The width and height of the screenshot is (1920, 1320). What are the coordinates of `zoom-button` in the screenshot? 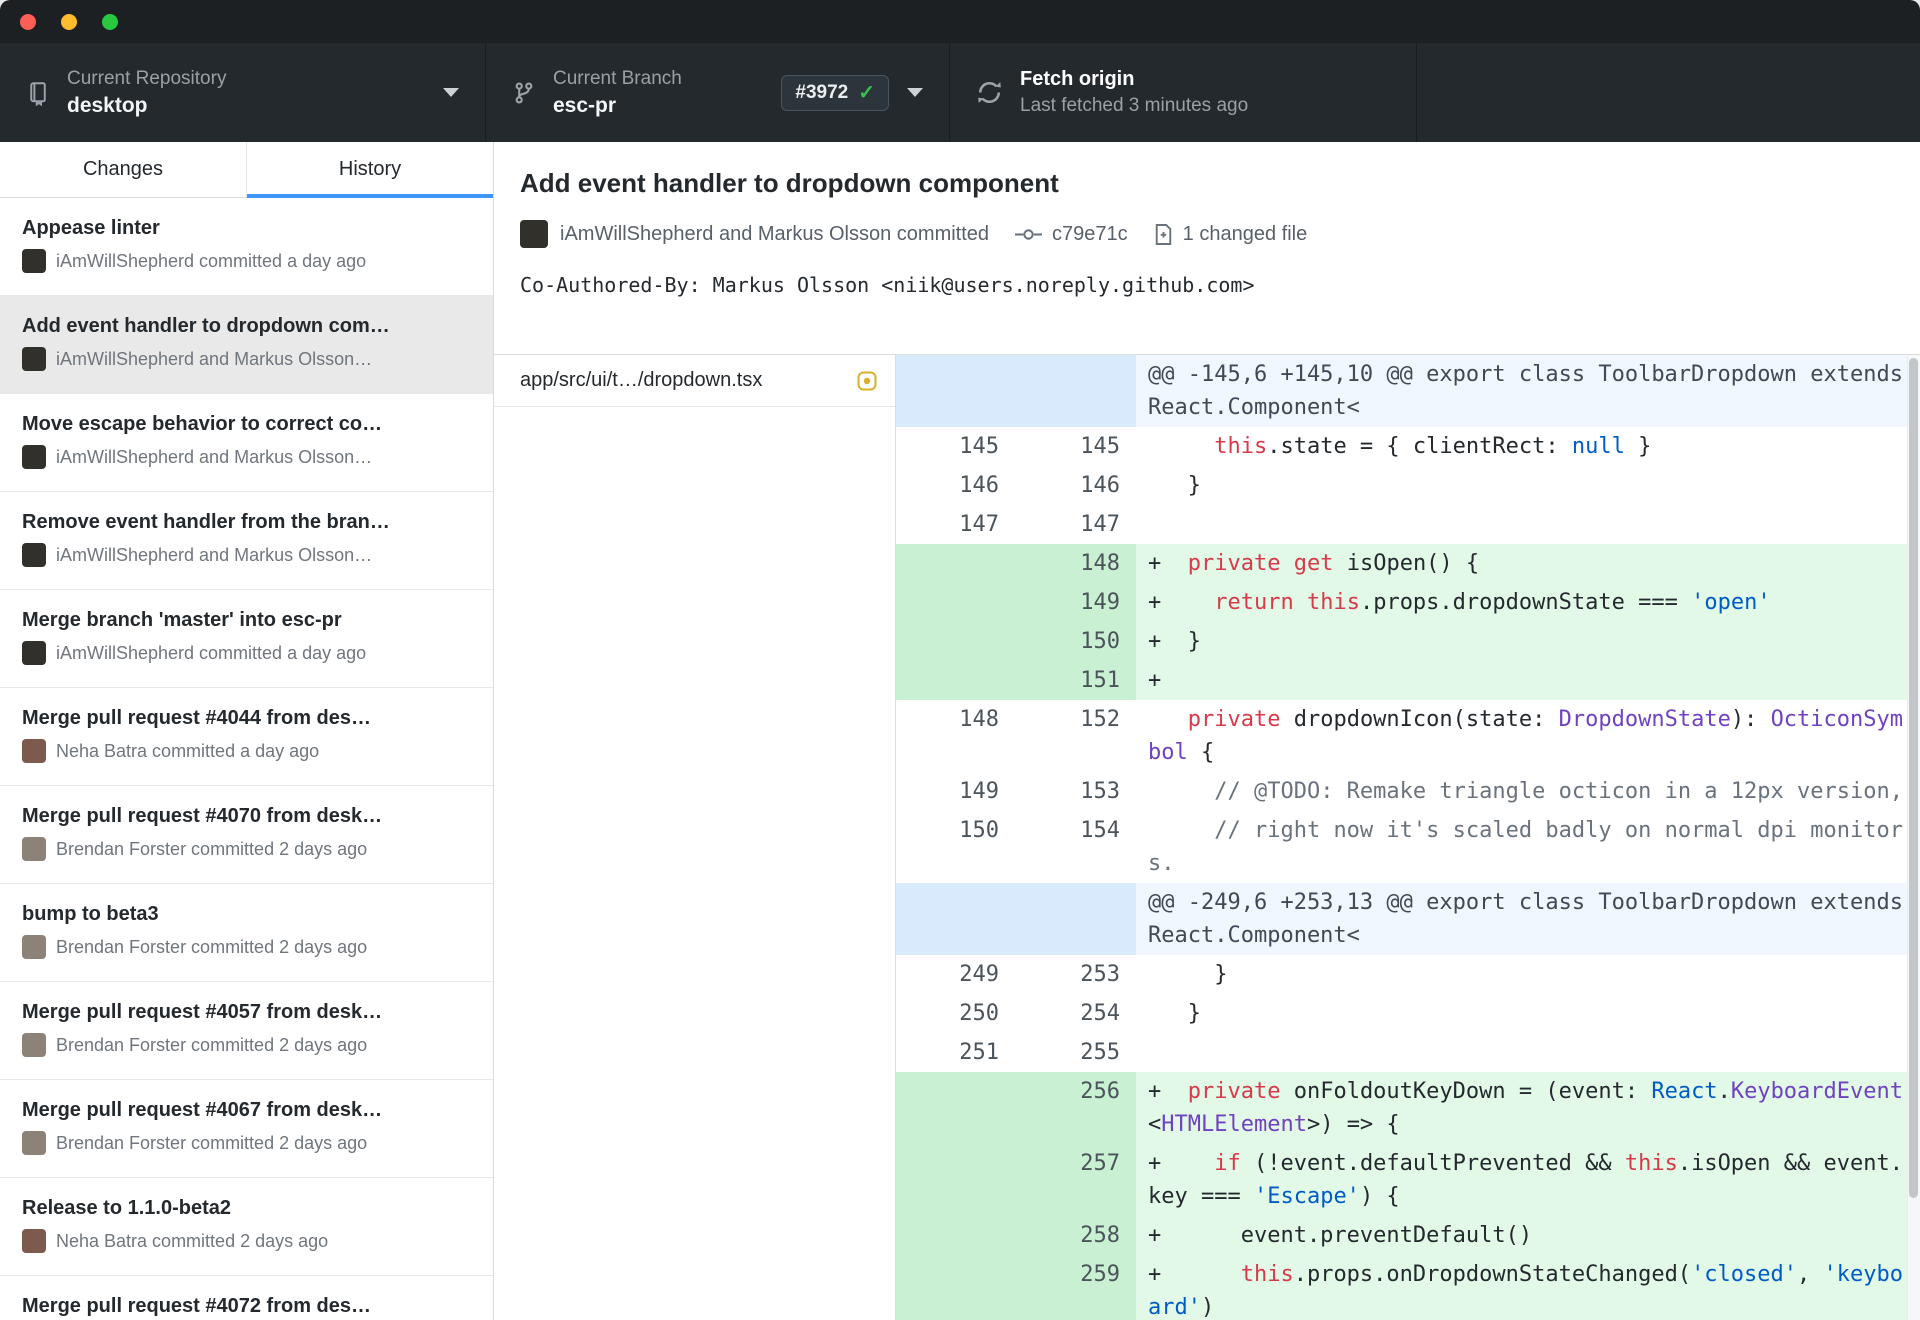 It's located at (110, 21).